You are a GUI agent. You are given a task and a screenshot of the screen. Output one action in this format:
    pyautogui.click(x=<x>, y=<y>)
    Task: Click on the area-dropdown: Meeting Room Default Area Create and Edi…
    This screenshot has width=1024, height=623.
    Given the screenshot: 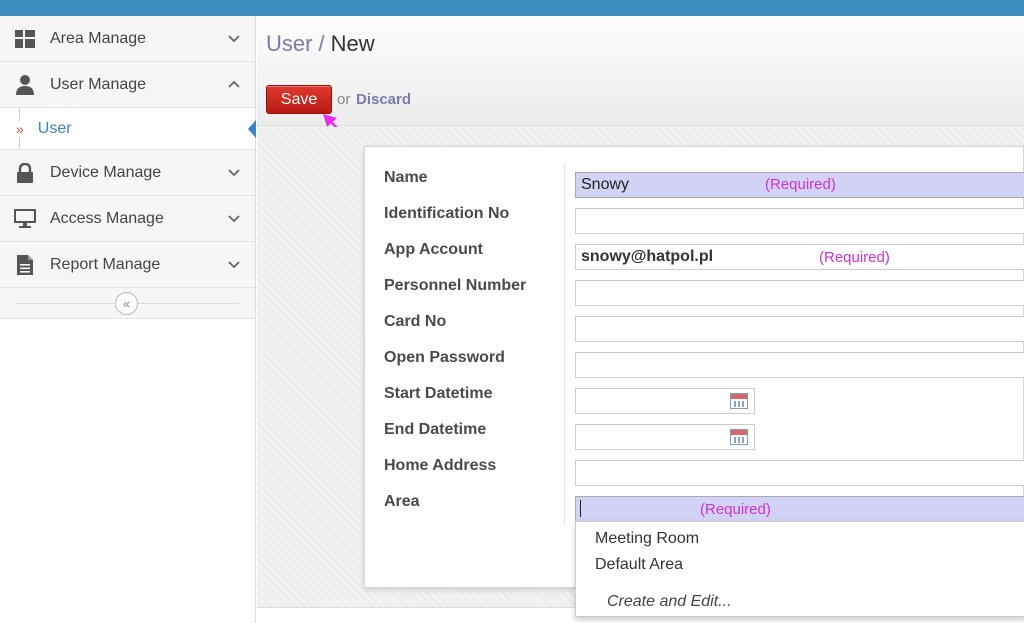 What is the action you would take?
    pyautogui.click(x=799, y=569)
    